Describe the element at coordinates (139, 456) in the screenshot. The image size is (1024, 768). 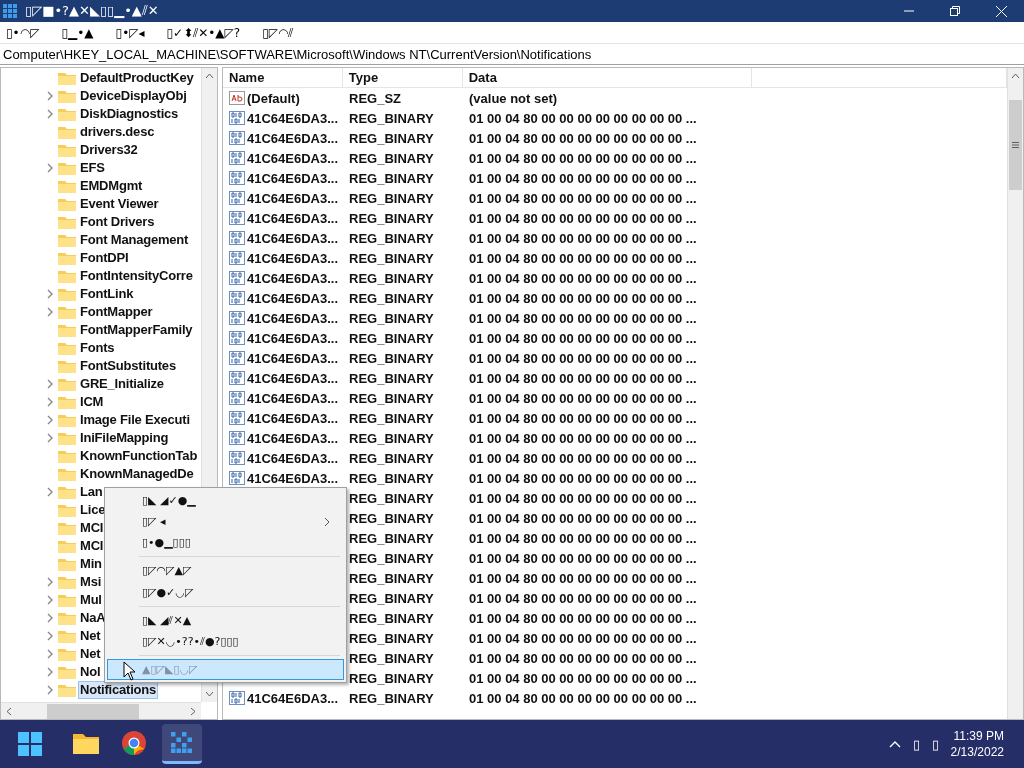
I see `tree-item: KnownFunctionTab` at that location.